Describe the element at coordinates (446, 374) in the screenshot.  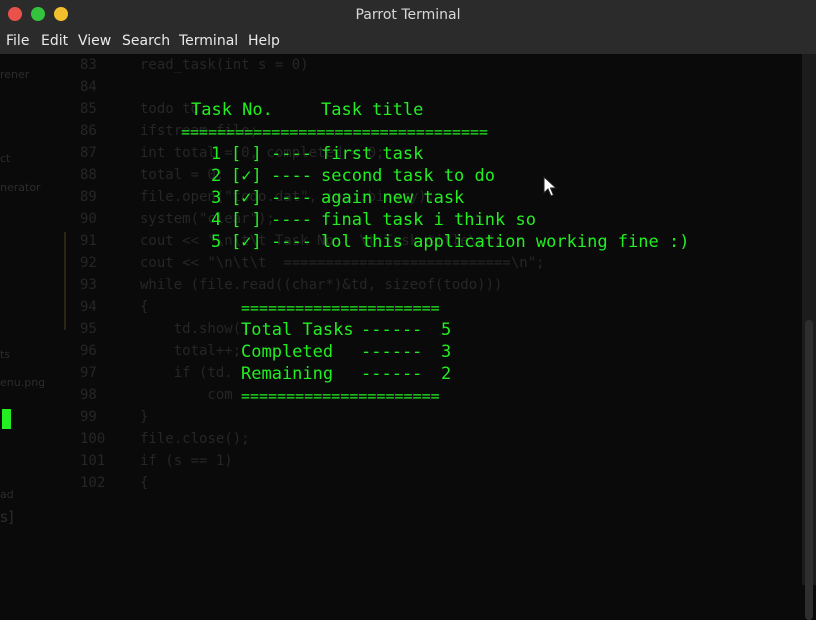
I see `summary-value: 2` at that location.